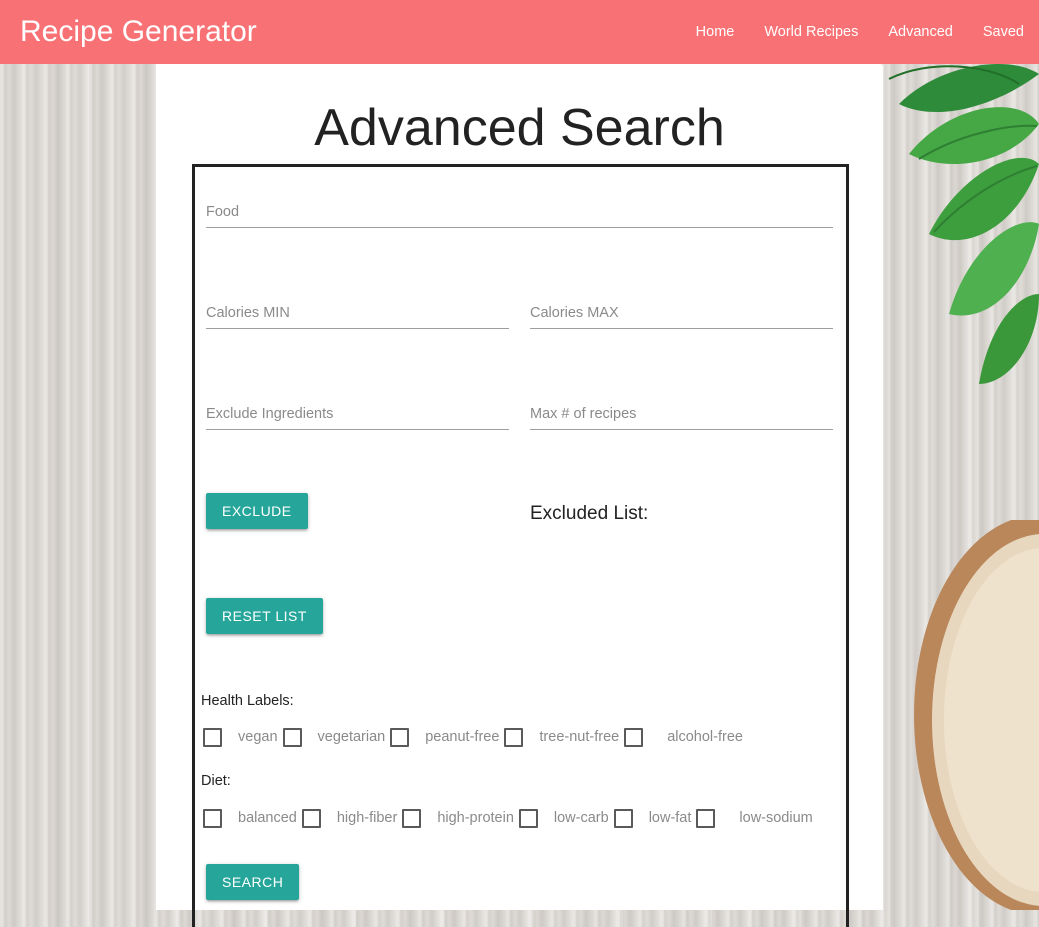 The width and height of the screenshot is (1039, 927). I want to click on food-input, so click(519, 212).